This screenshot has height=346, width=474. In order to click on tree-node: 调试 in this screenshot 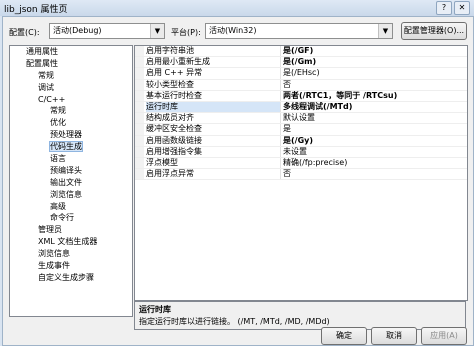, I will do `click(71, 88)`.